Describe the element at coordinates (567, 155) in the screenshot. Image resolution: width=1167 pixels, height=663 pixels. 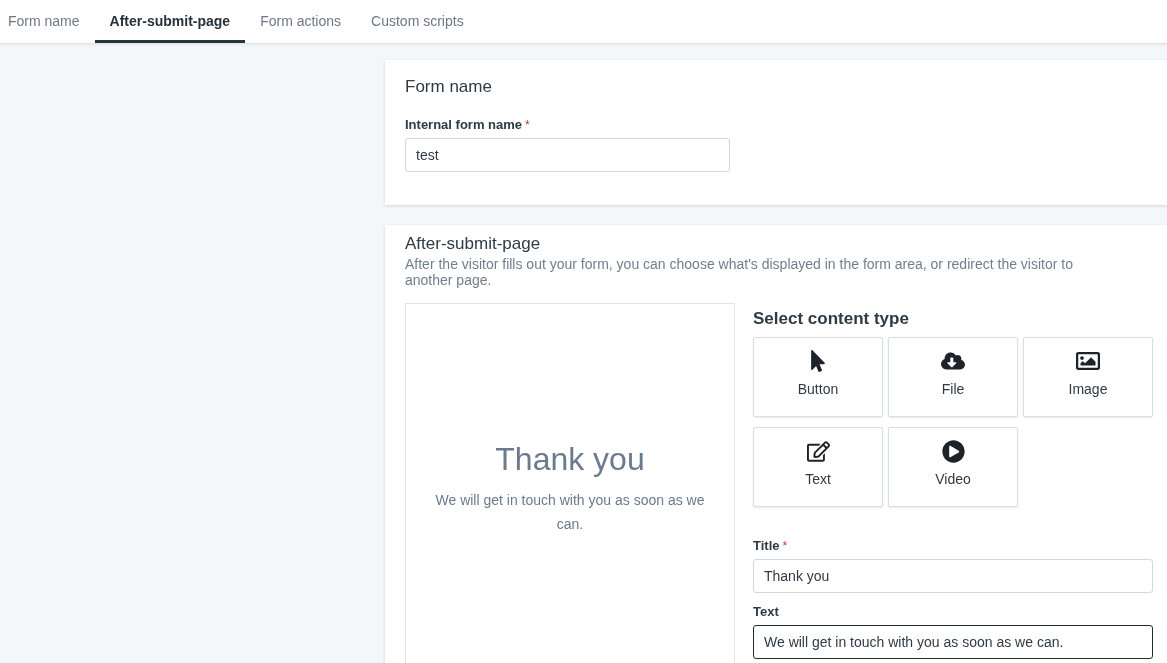
I see `text-input: test` at that location.